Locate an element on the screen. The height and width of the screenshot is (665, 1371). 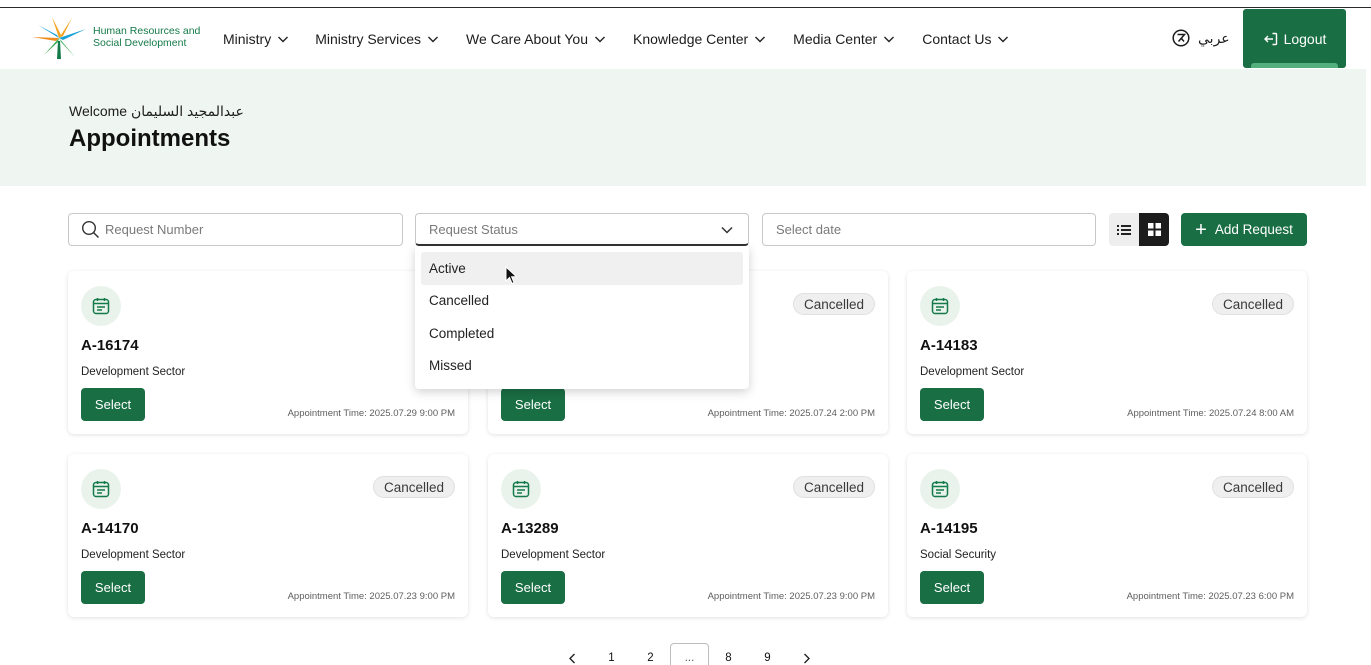
appointment-time: Appointment Time: 2025.07.29 9:00 PM is located at coordinates (371, 413).